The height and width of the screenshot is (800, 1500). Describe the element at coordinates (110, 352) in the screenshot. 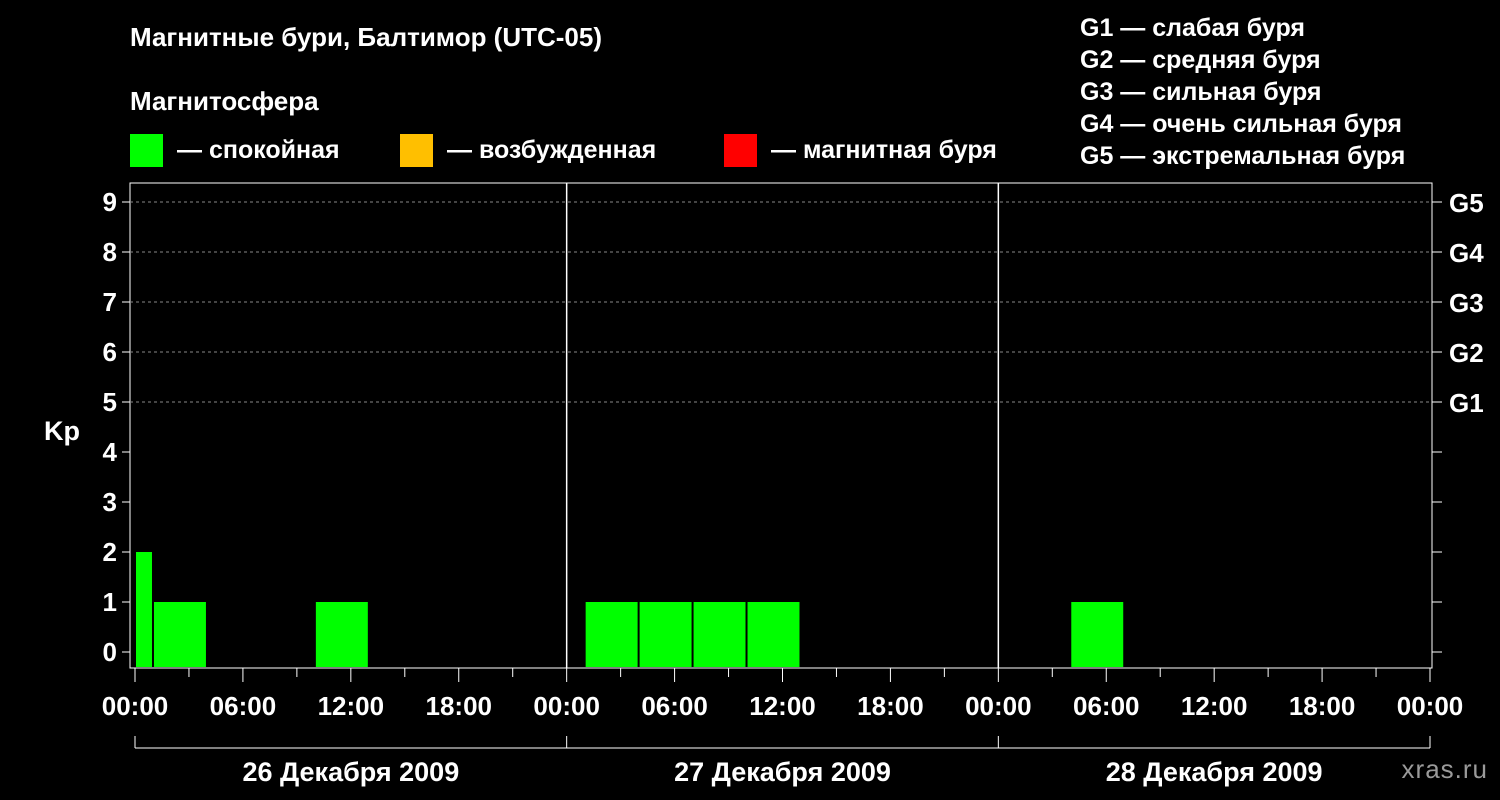

I see `y-tick-label-6: 6` at that location.